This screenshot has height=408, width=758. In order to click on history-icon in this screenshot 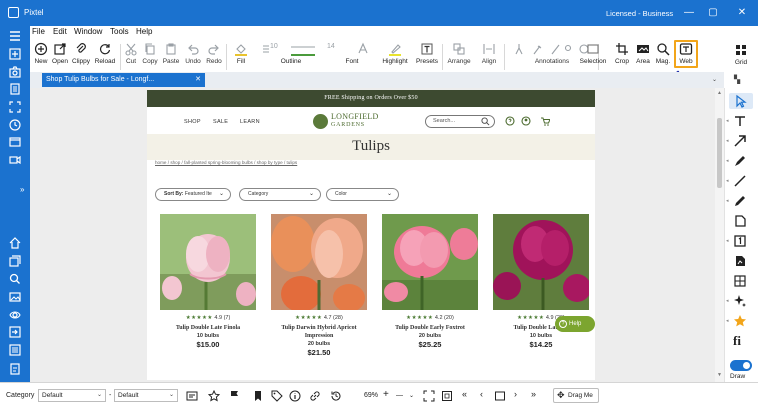, I will do `click(336, 396)`.